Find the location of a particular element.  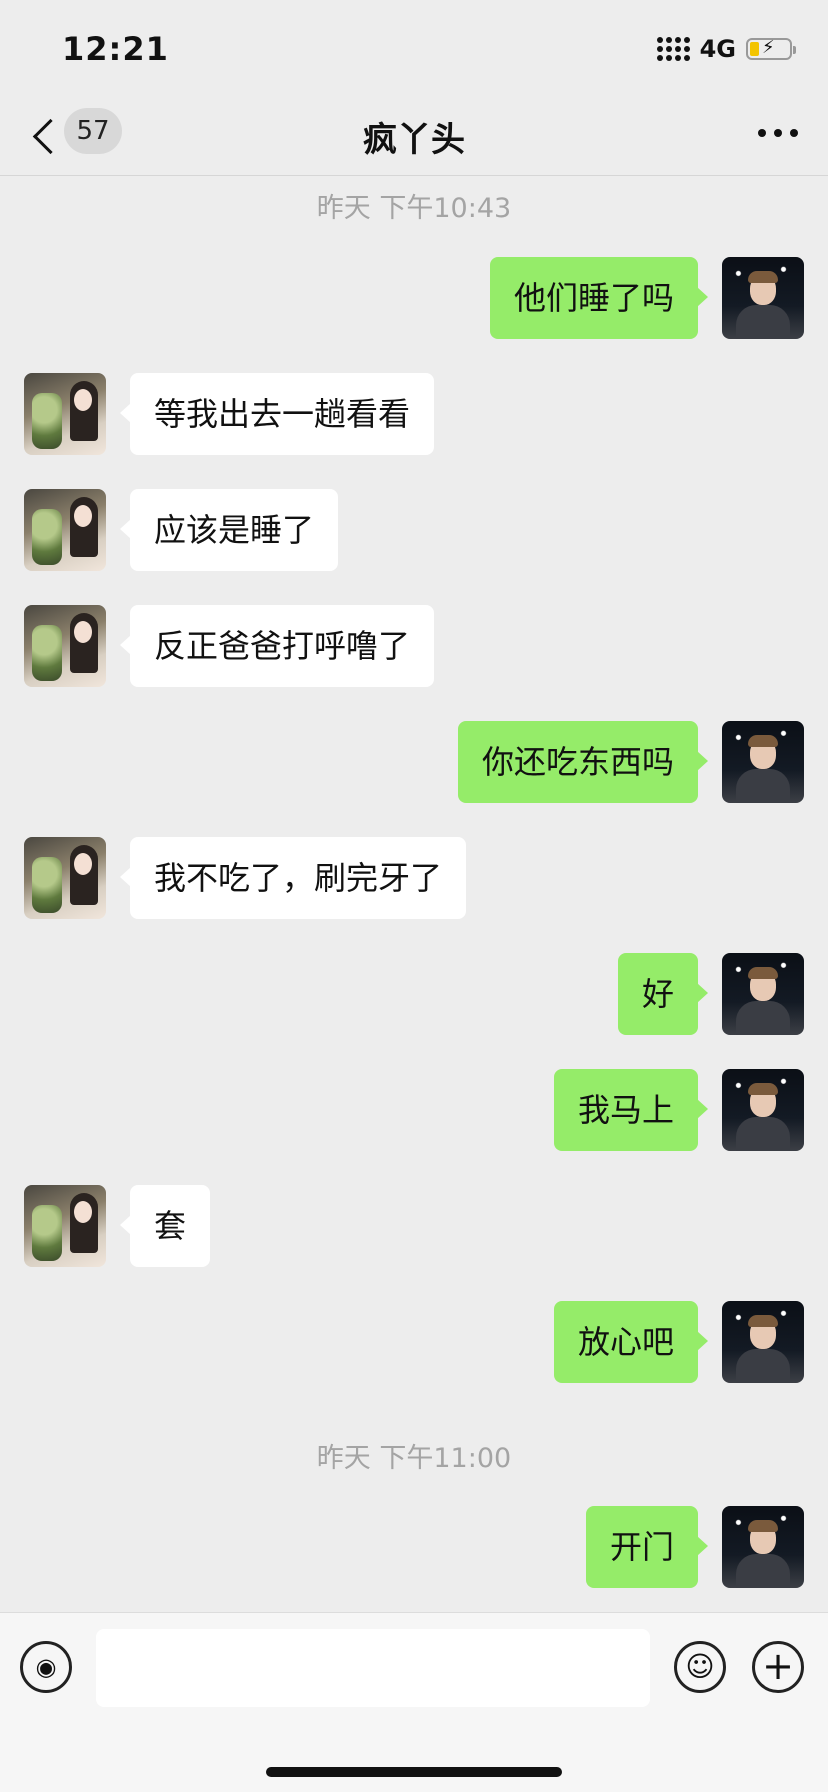

message-bubble-self: 你还吃东西吗 is located at coordinates (583, 762).